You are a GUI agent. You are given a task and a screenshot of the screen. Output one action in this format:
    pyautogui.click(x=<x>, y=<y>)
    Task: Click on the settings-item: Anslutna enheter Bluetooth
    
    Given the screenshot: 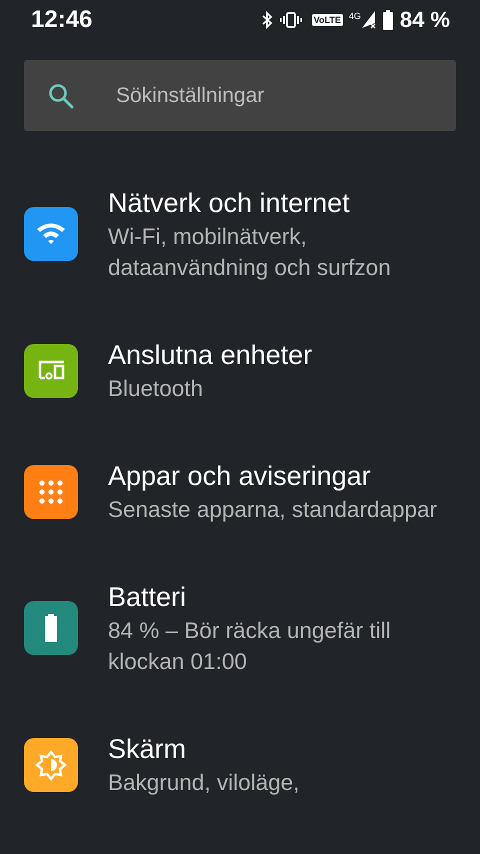 What is the action you would take?
    pyautogui.click(x=240, y=370)
    